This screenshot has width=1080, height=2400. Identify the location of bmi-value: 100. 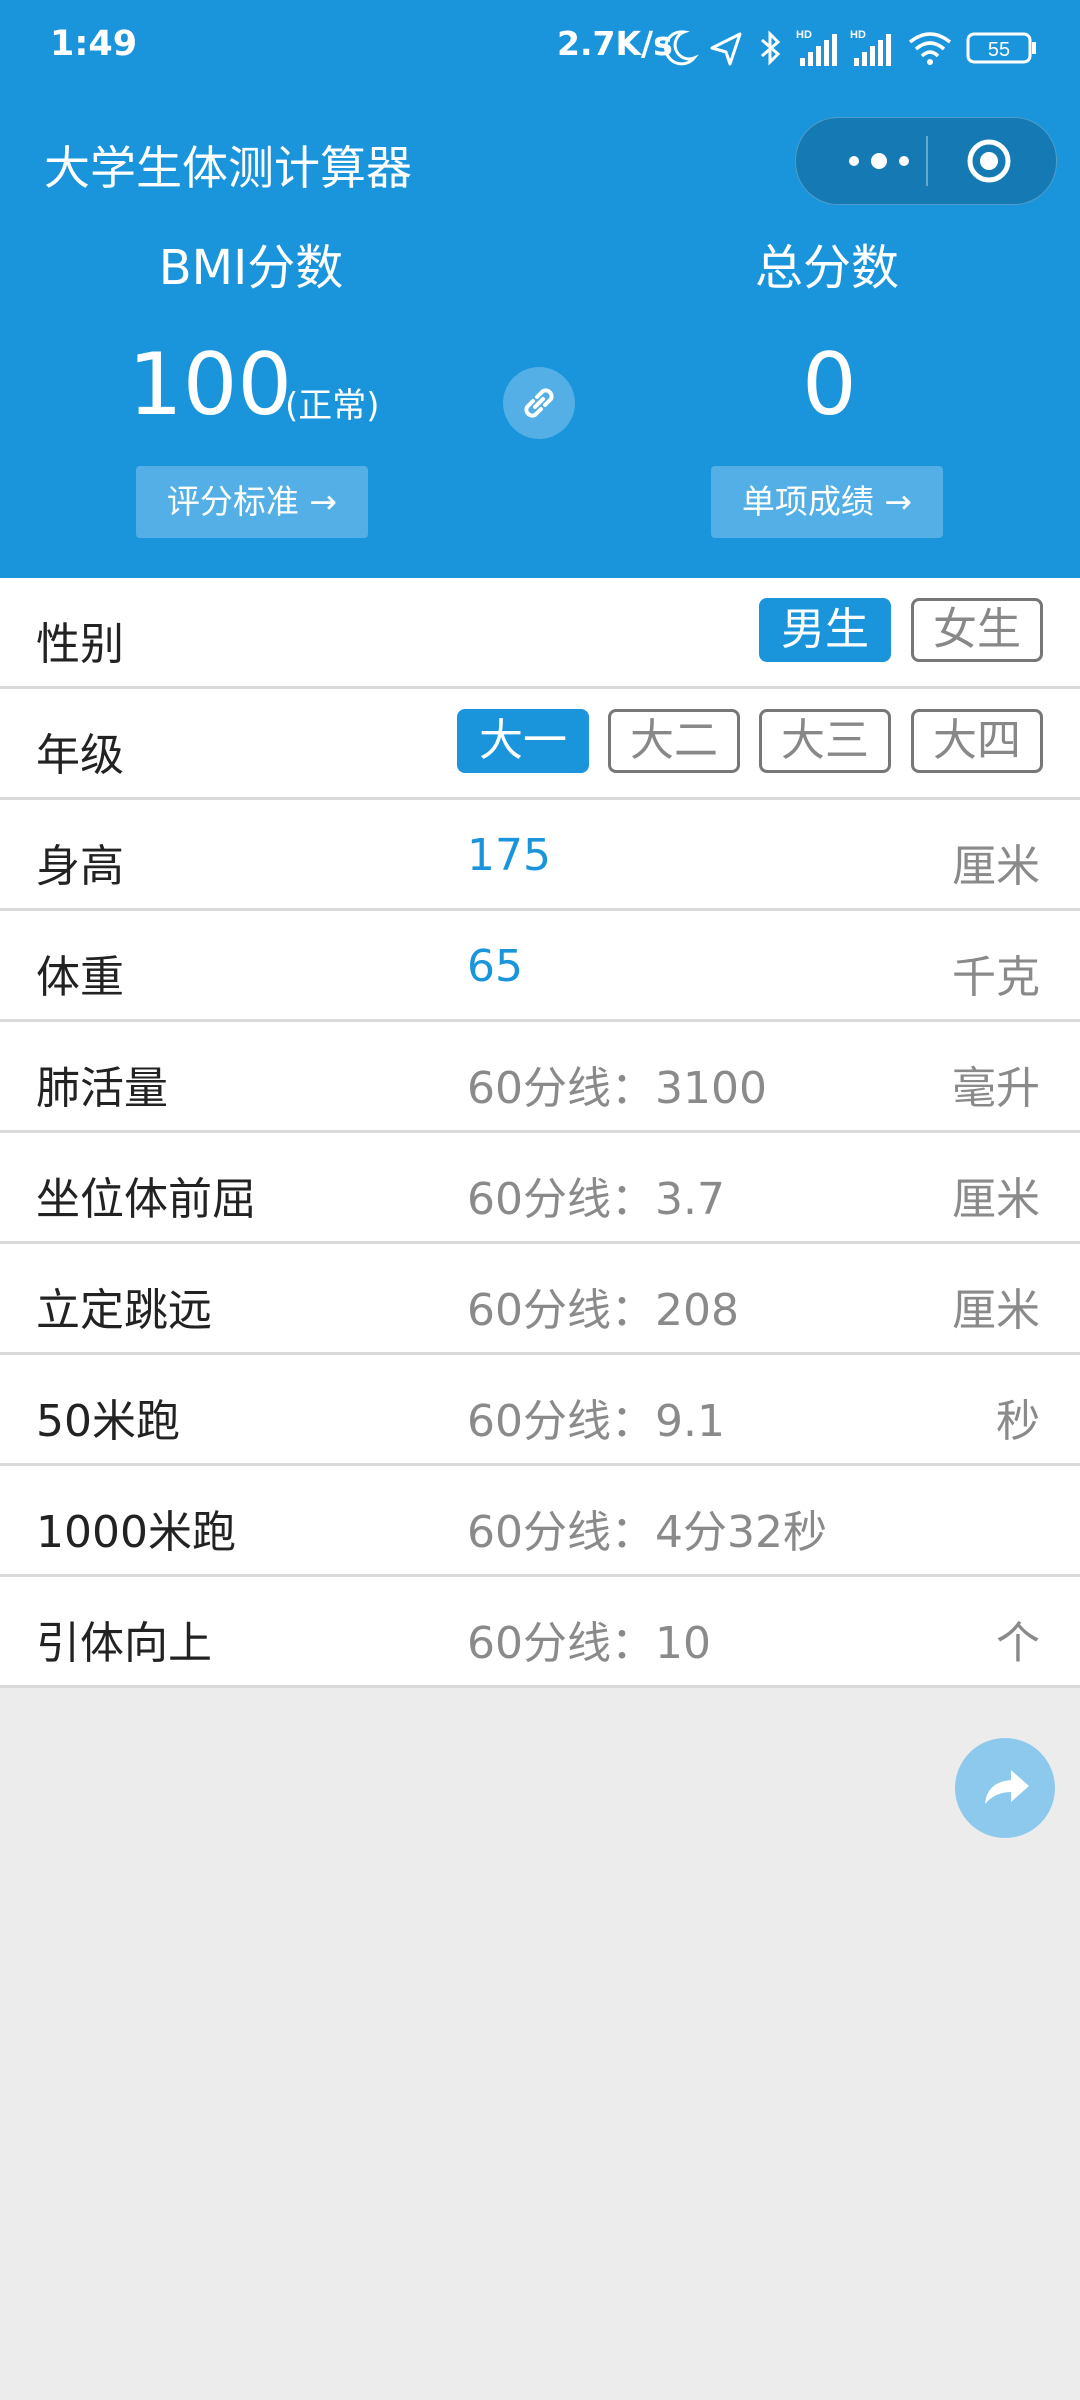
(210, 385).